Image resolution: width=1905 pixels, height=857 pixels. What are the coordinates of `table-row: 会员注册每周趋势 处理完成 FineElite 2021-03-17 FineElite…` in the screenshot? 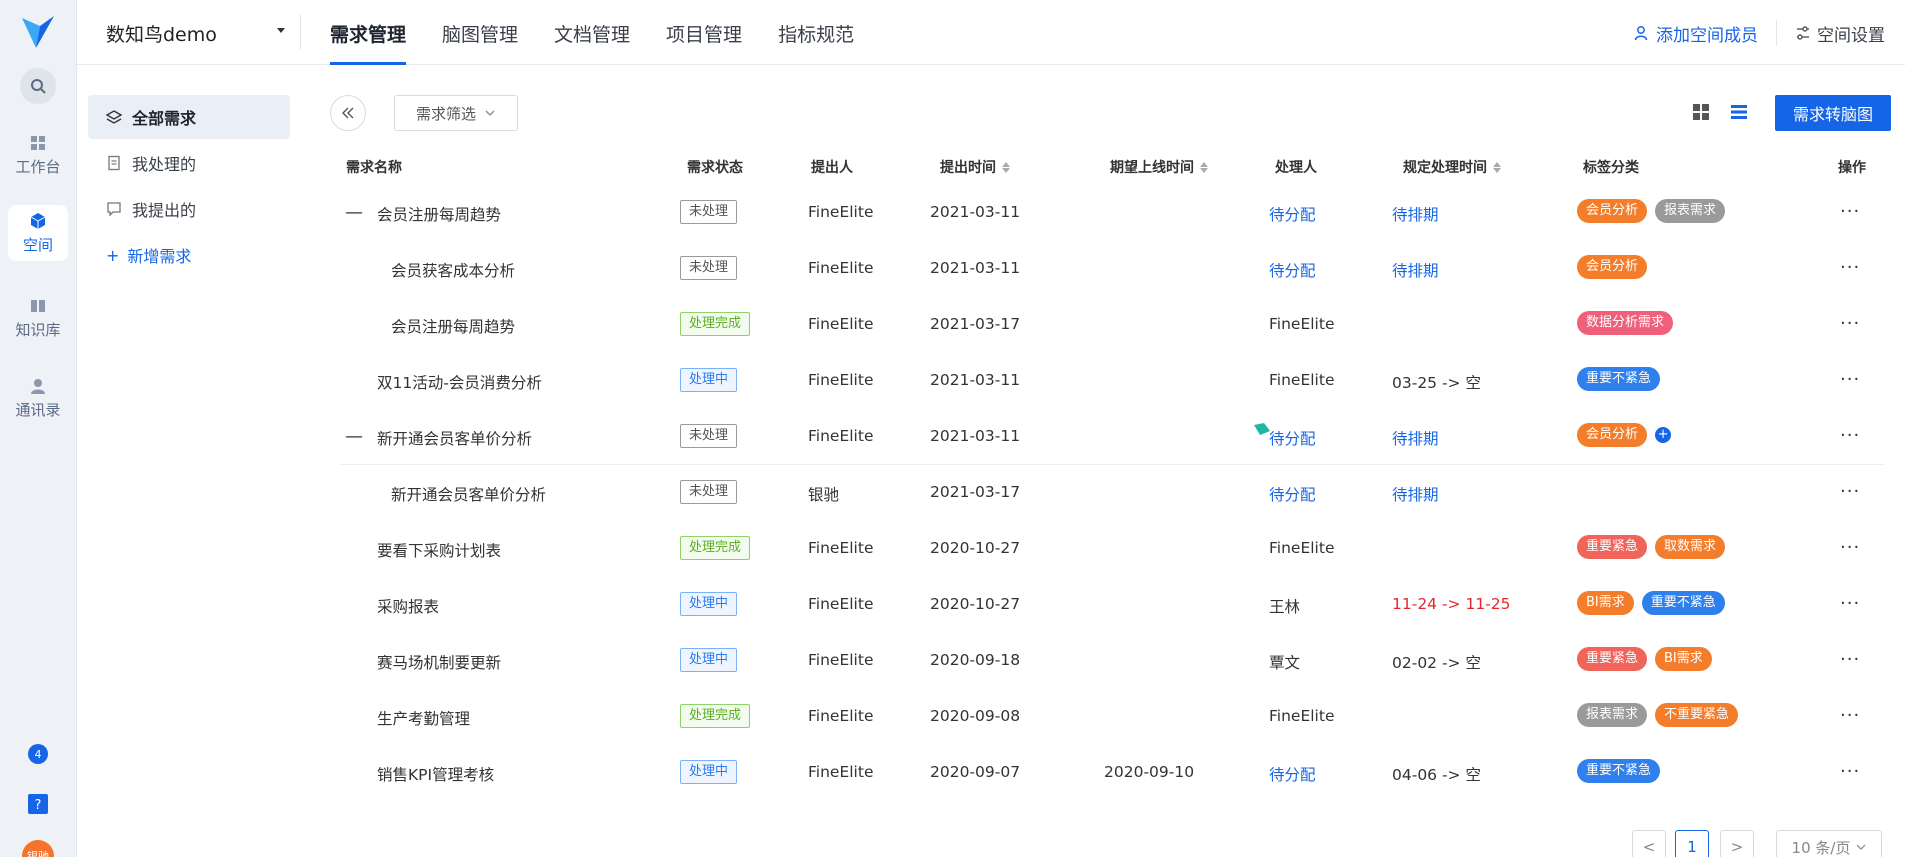 It's located at (1112, 325).